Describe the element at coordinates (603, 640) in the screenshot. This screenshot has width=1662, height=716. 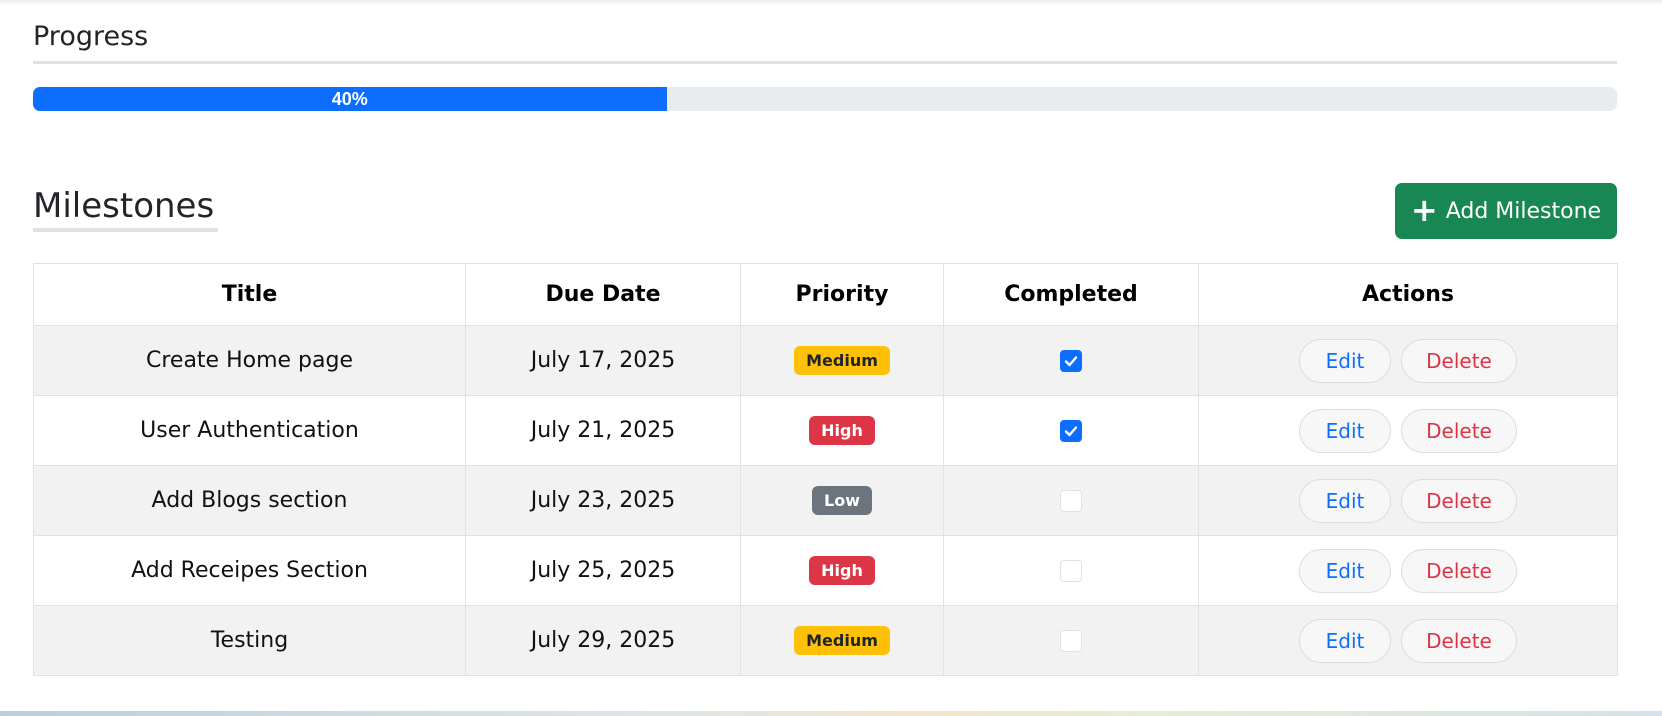
I see `milestone-due-date: July 29, 2025` at that location.